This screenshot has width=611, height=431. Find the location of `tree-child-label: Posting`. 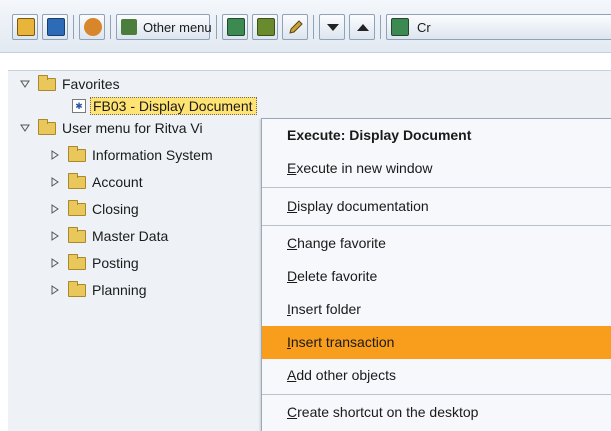

tree-child-label: Posting is located at coordinates (115, 263).